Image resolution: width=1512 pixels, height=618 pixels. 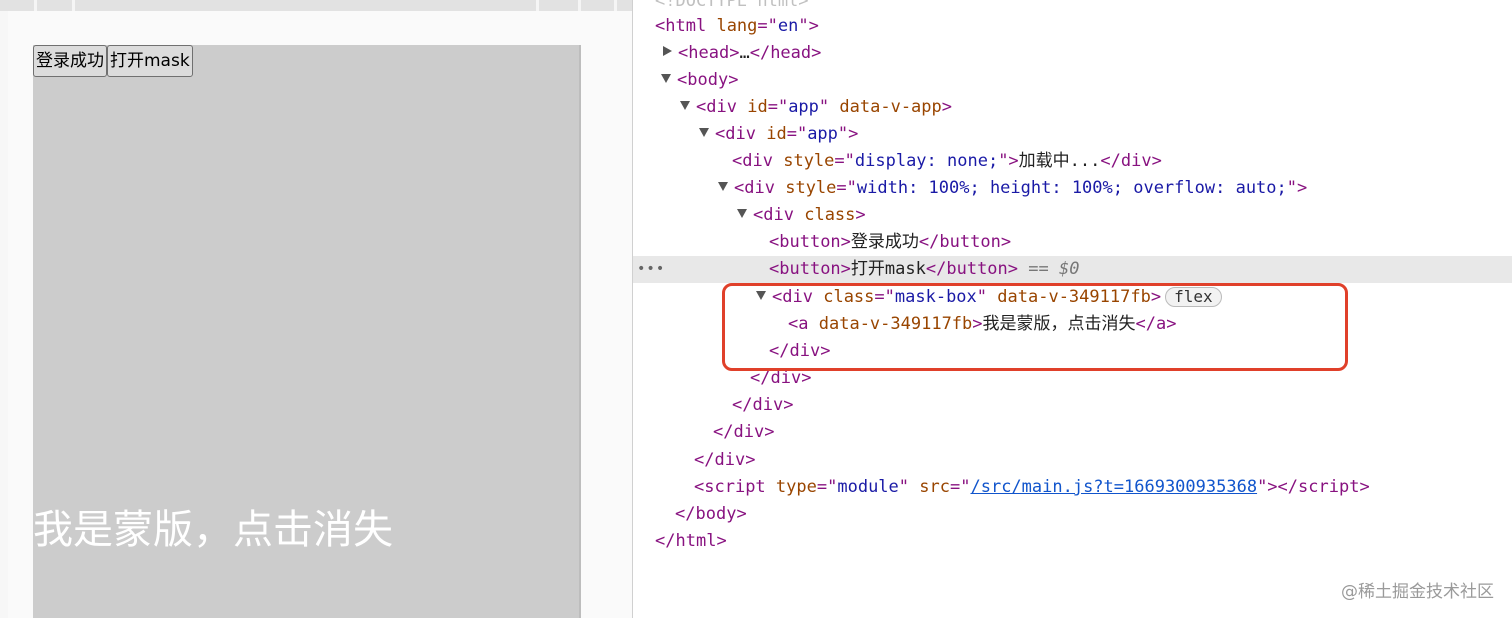 I want to click on app-inner-close-line: </div>, so click(x=1112, y=432).